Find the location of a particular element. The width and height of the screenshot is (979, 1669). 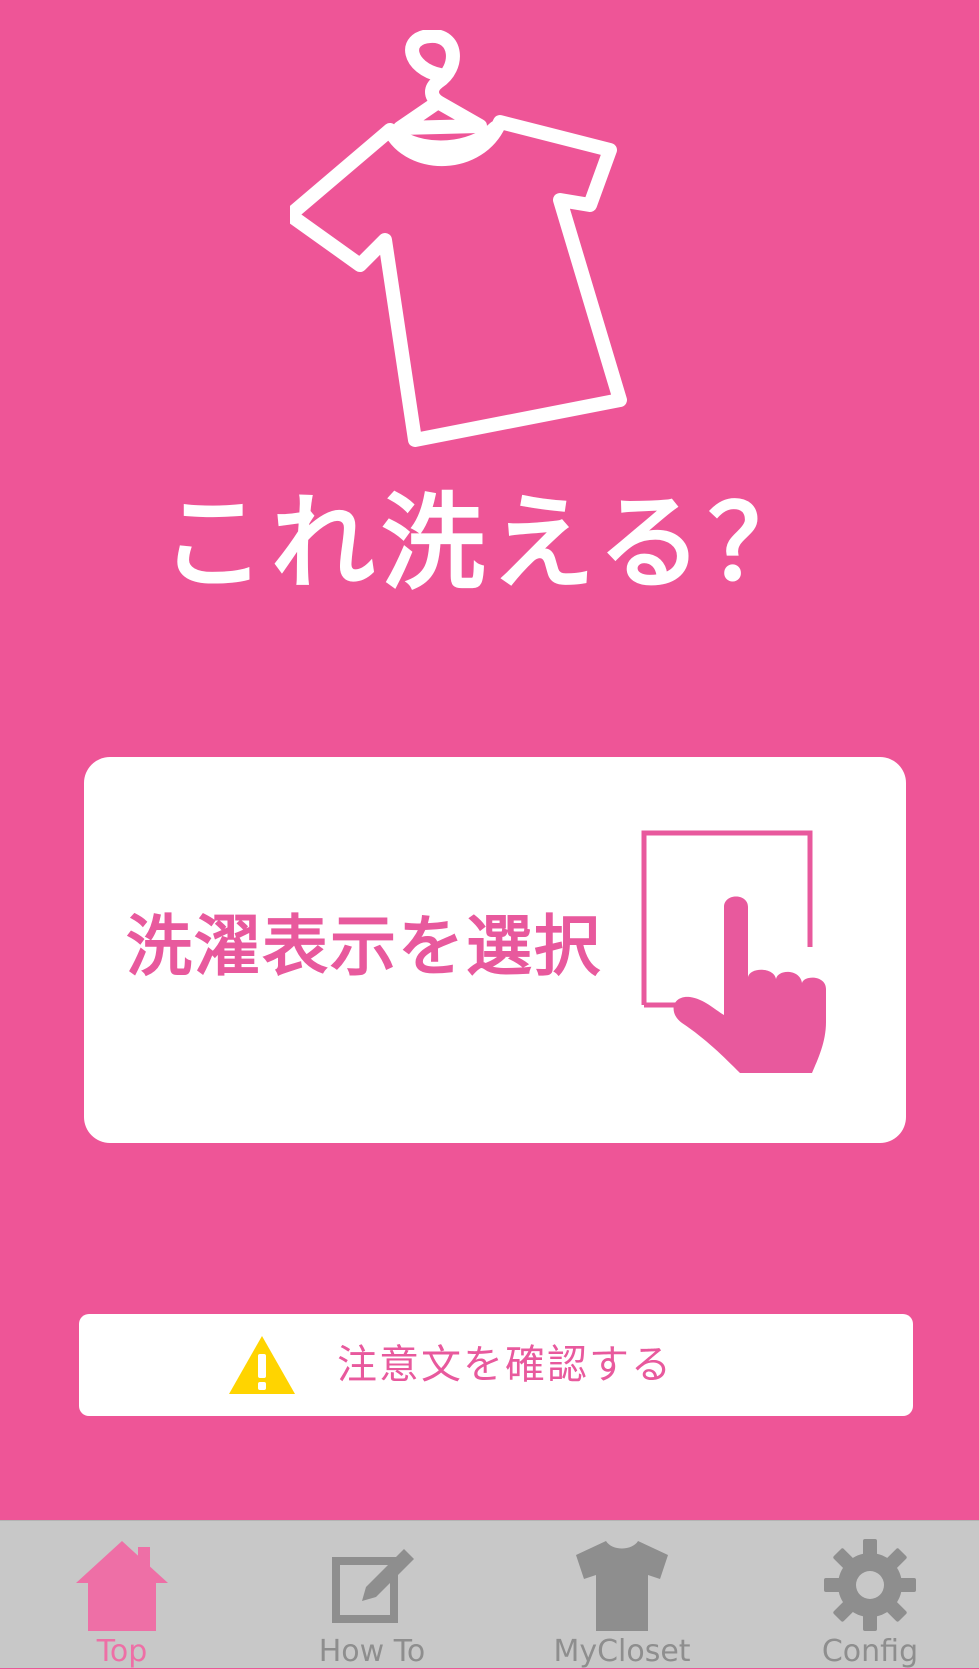

shirt-on-hanger-icon is located at coordinates (458, 238).